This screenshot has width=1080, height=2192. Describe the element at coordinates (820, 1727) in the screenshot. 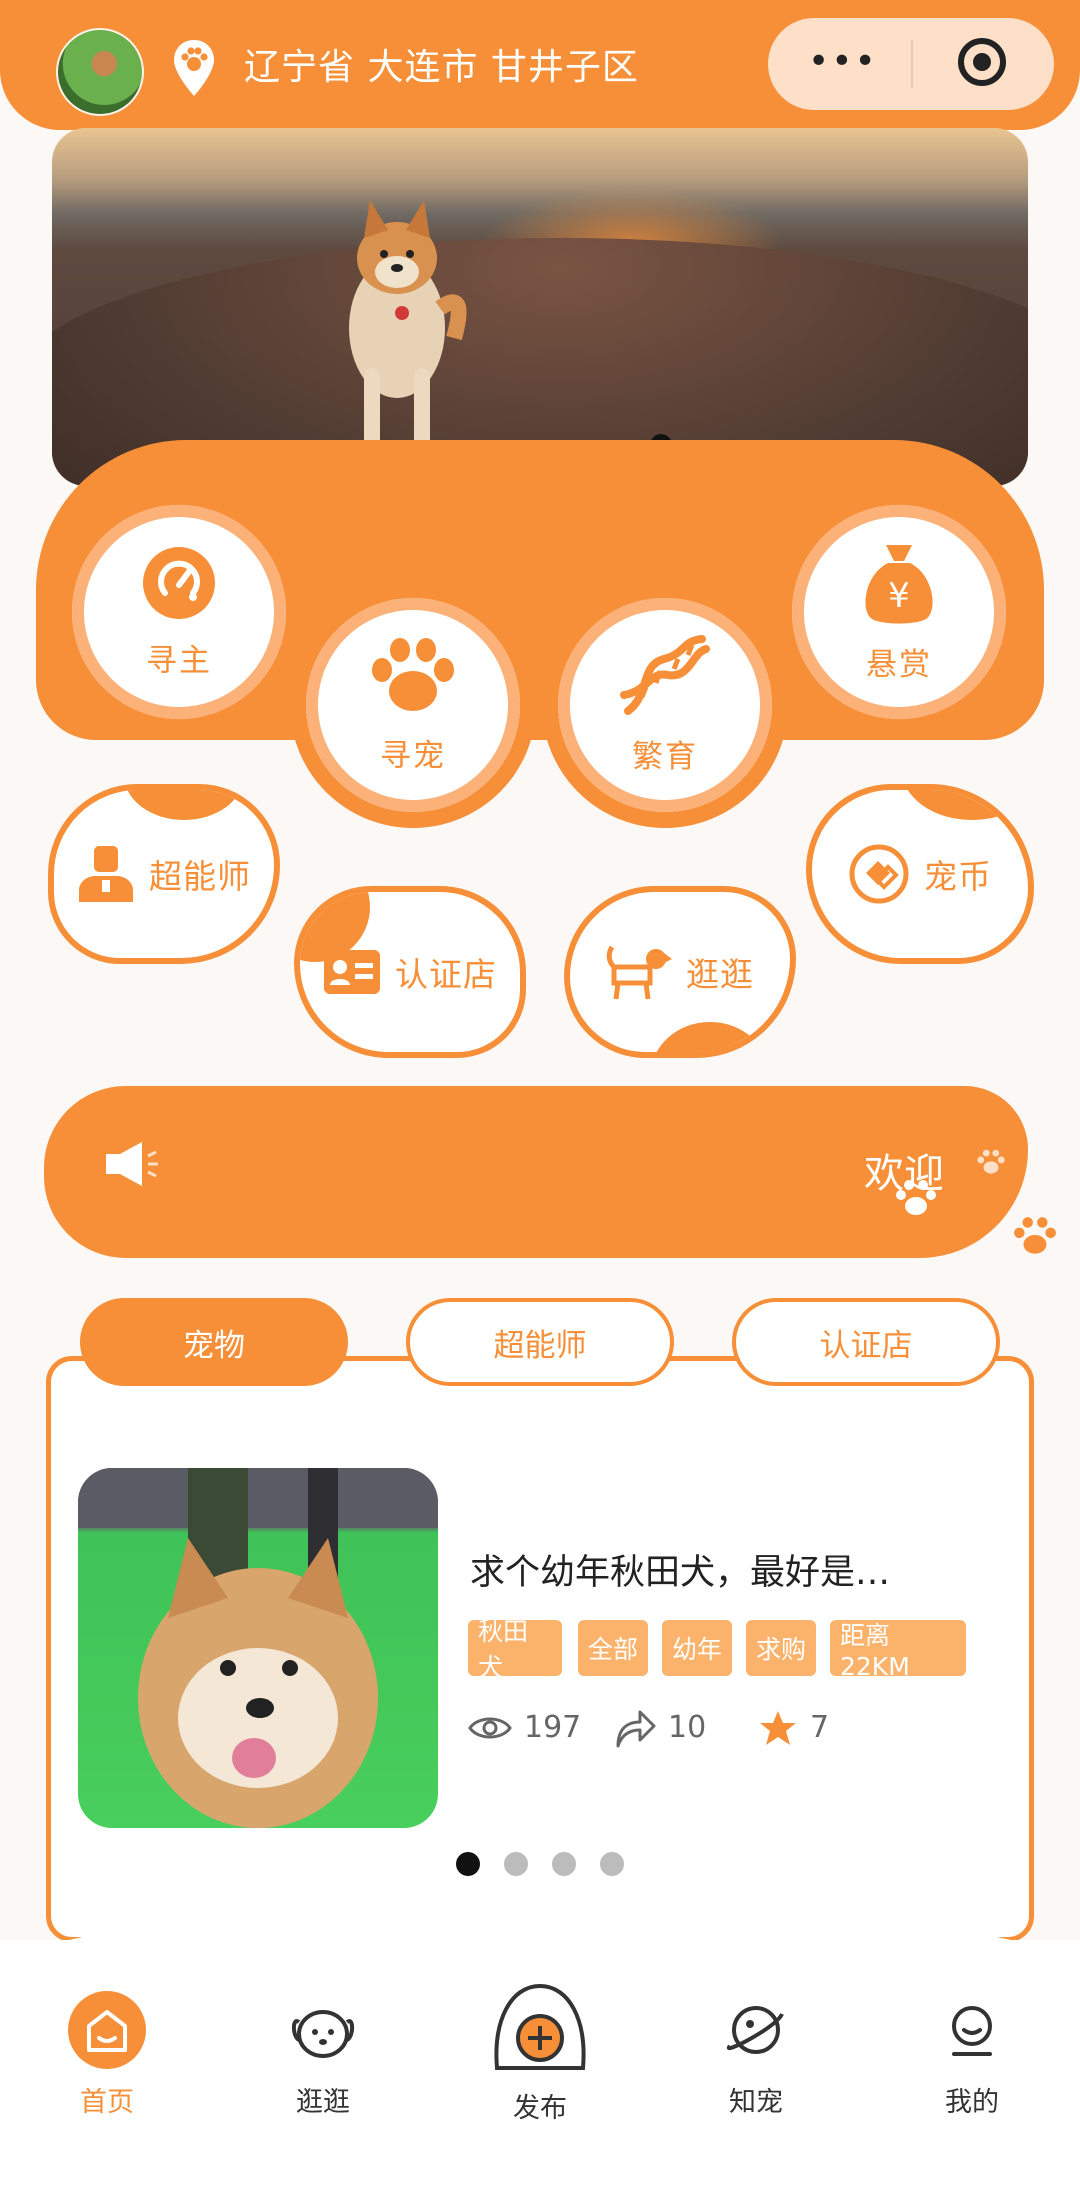

I see `favorites-count: 7` at that location.